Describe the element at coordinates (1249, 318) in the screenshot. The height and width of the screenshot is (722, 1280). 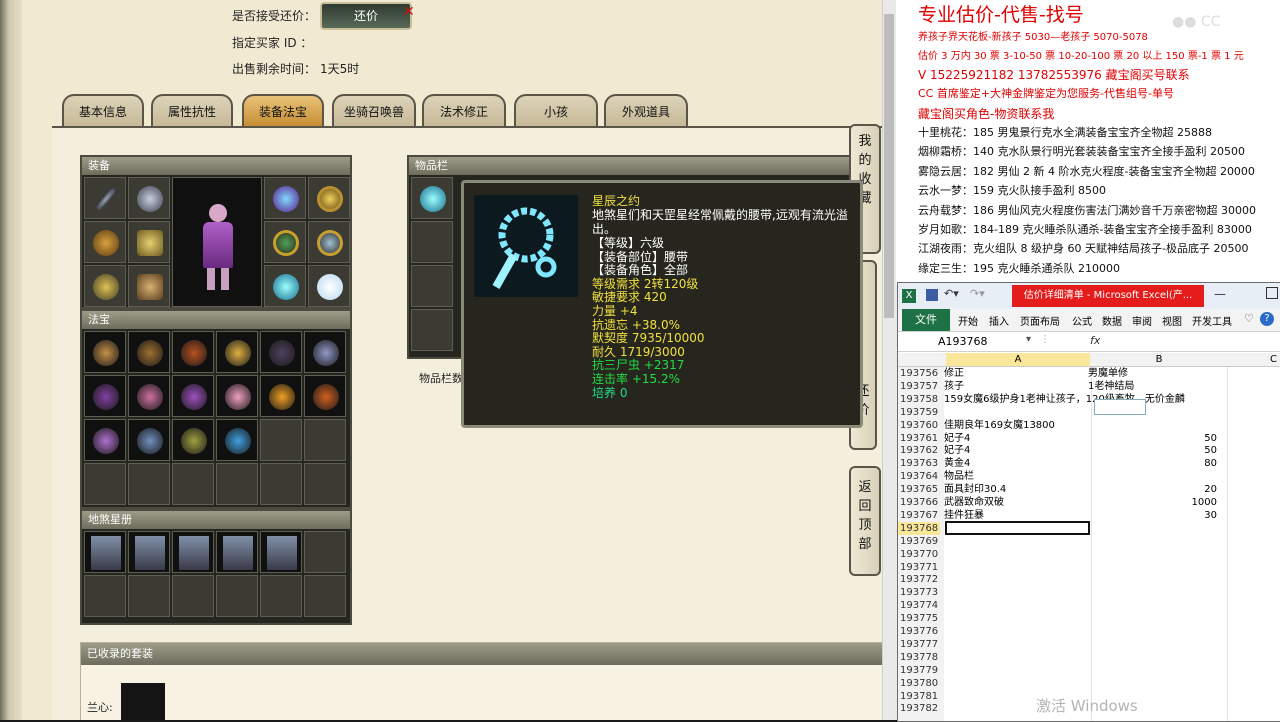
I see `heart-icon: ♡` at that location.